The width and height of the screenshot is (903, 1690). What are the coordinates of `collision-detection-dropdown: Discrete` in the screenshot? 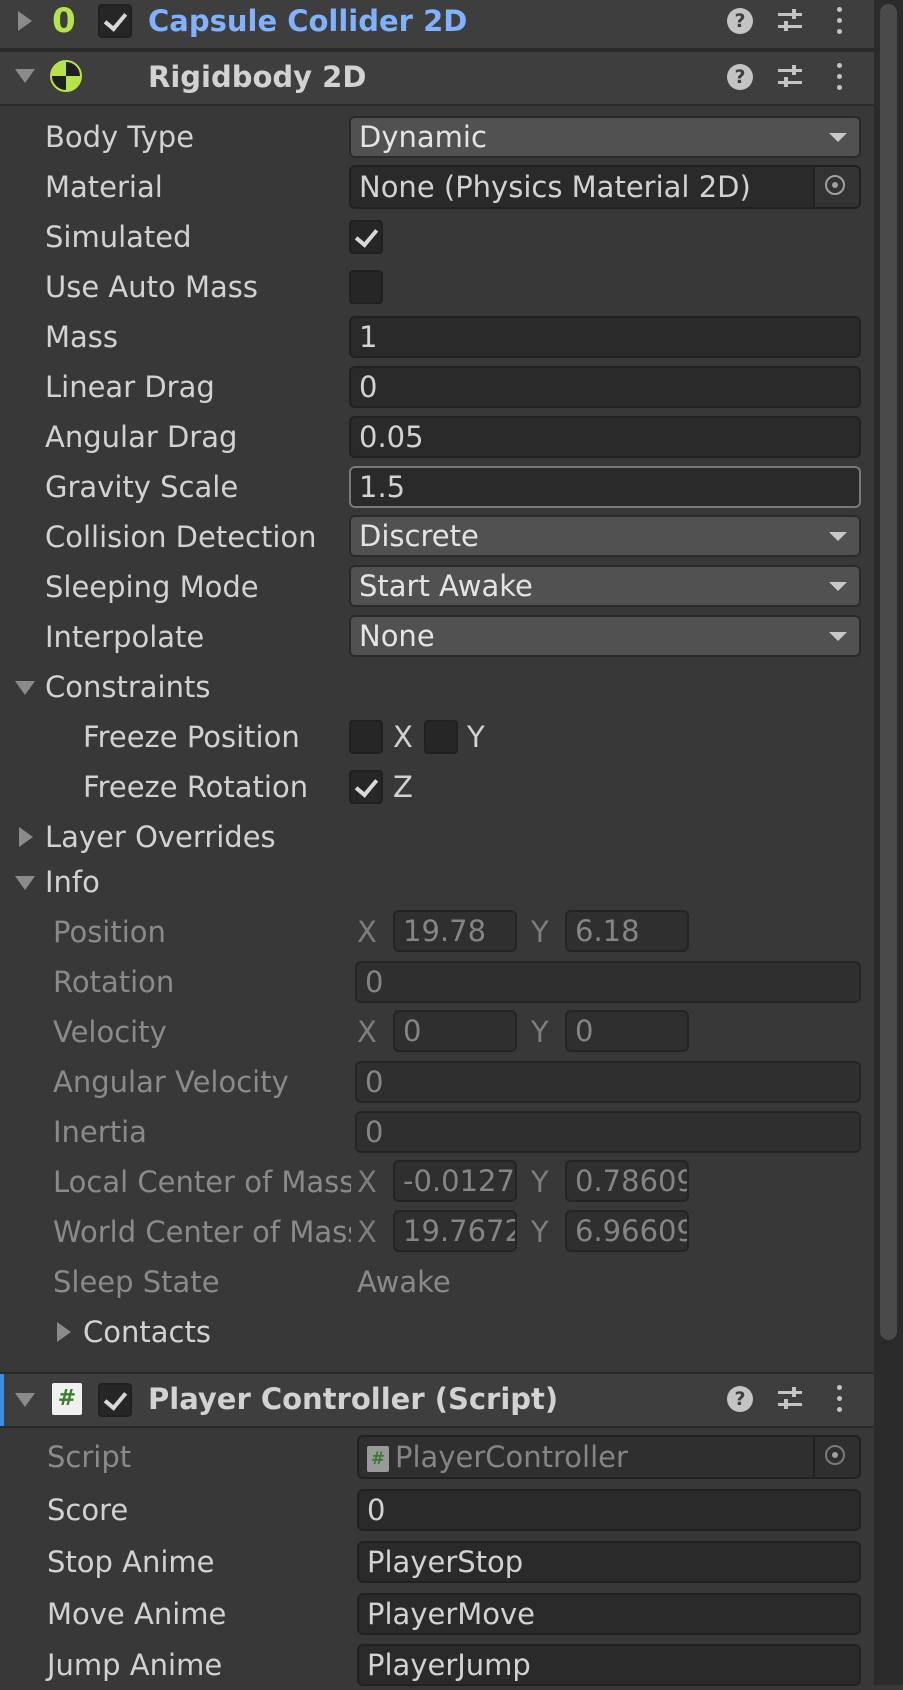 It's located at (605, 536).